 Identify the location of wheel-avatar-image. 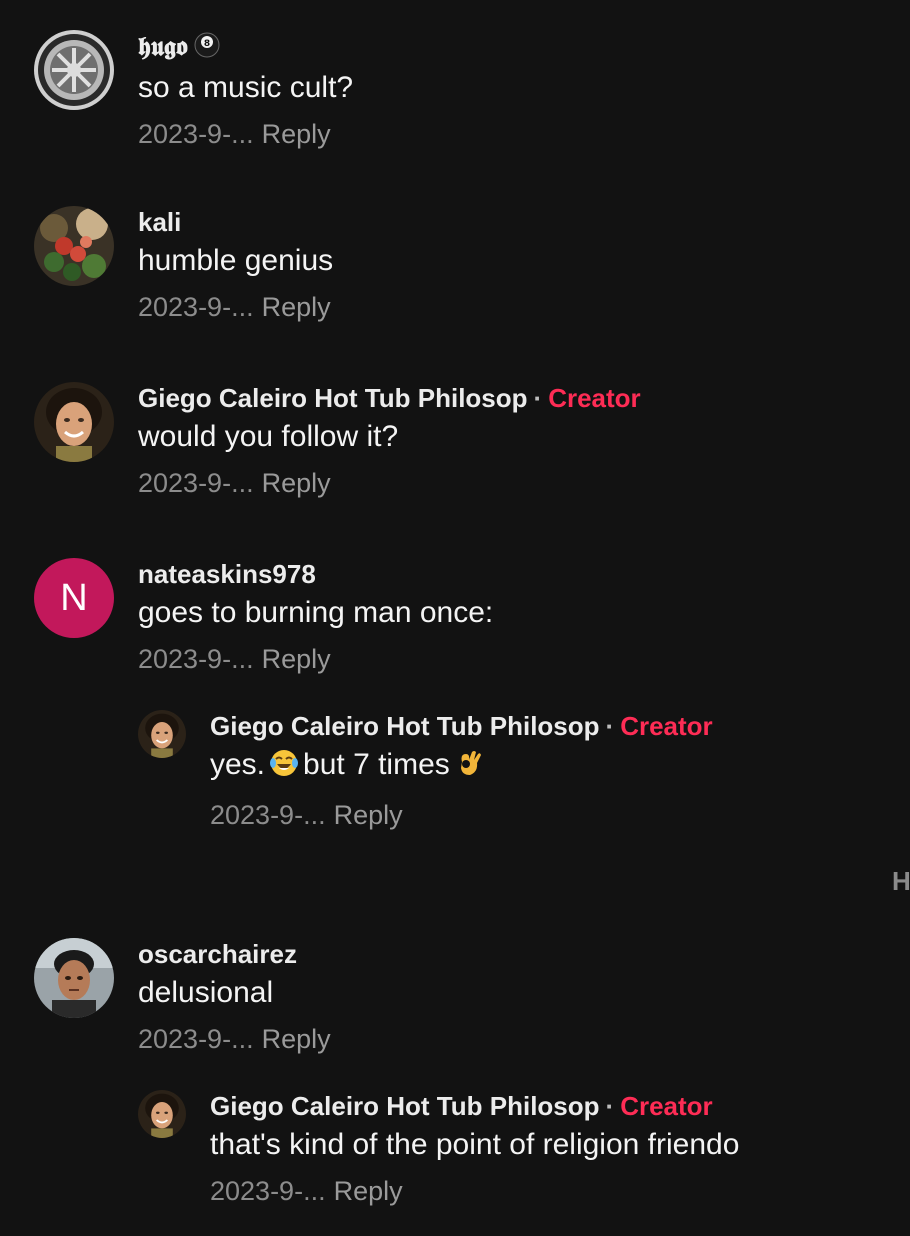
(74, 70).